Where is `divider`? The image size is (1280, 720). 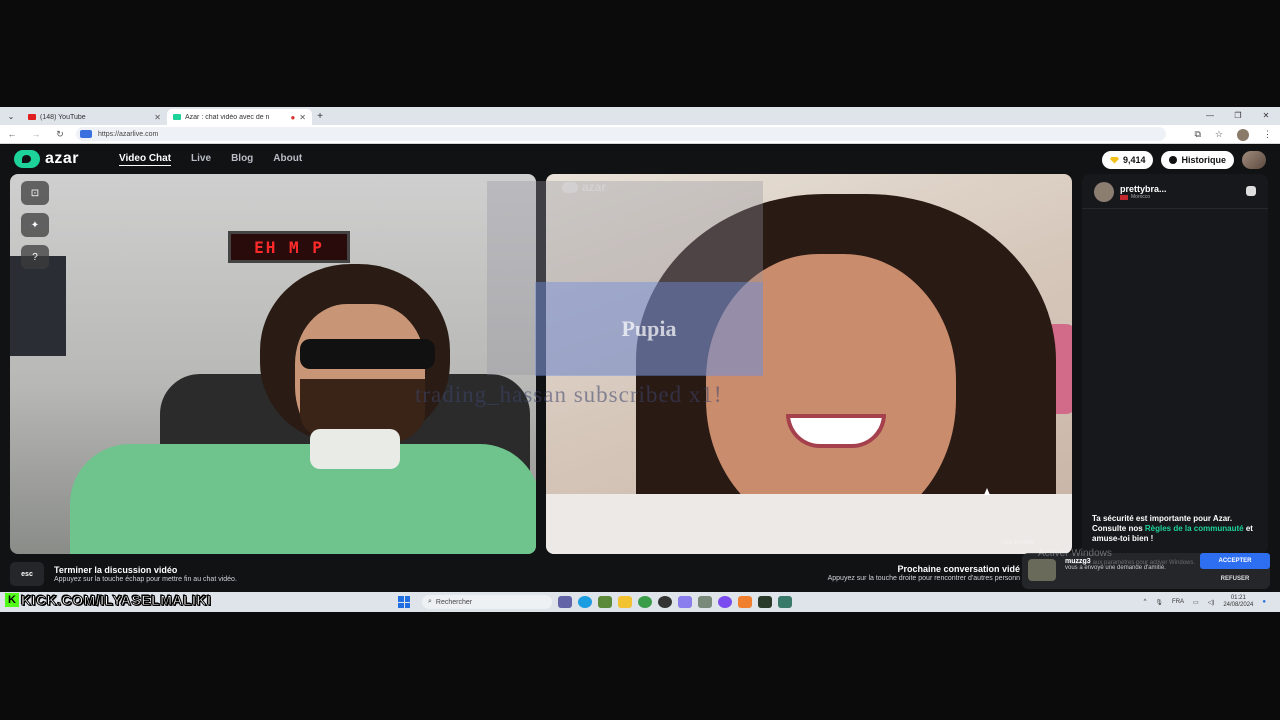 divider is located at coordinates (1175, 208).